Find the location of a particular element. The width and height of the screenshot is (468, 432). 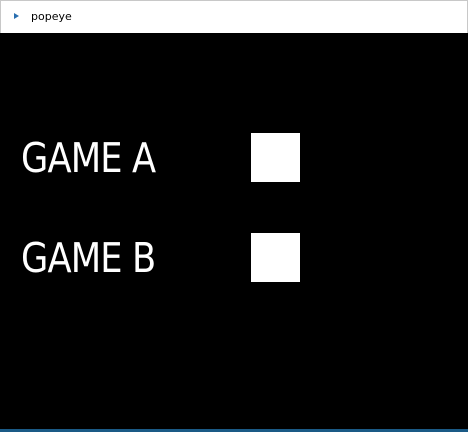

game-a-select-box is located at coordinates (275, 157).